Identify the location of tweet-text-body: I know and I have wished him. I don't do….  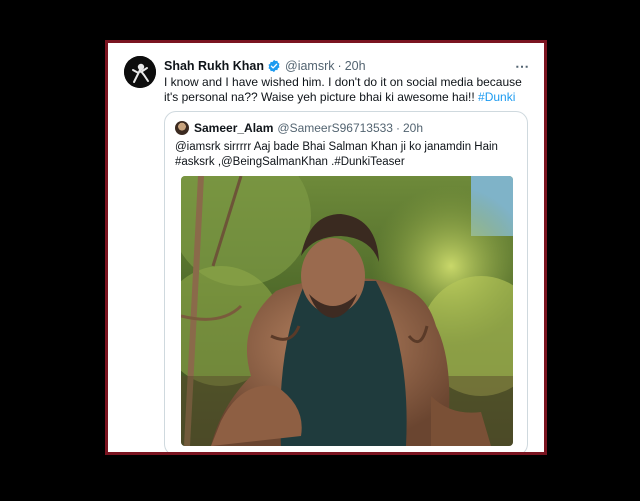
(343, 89).